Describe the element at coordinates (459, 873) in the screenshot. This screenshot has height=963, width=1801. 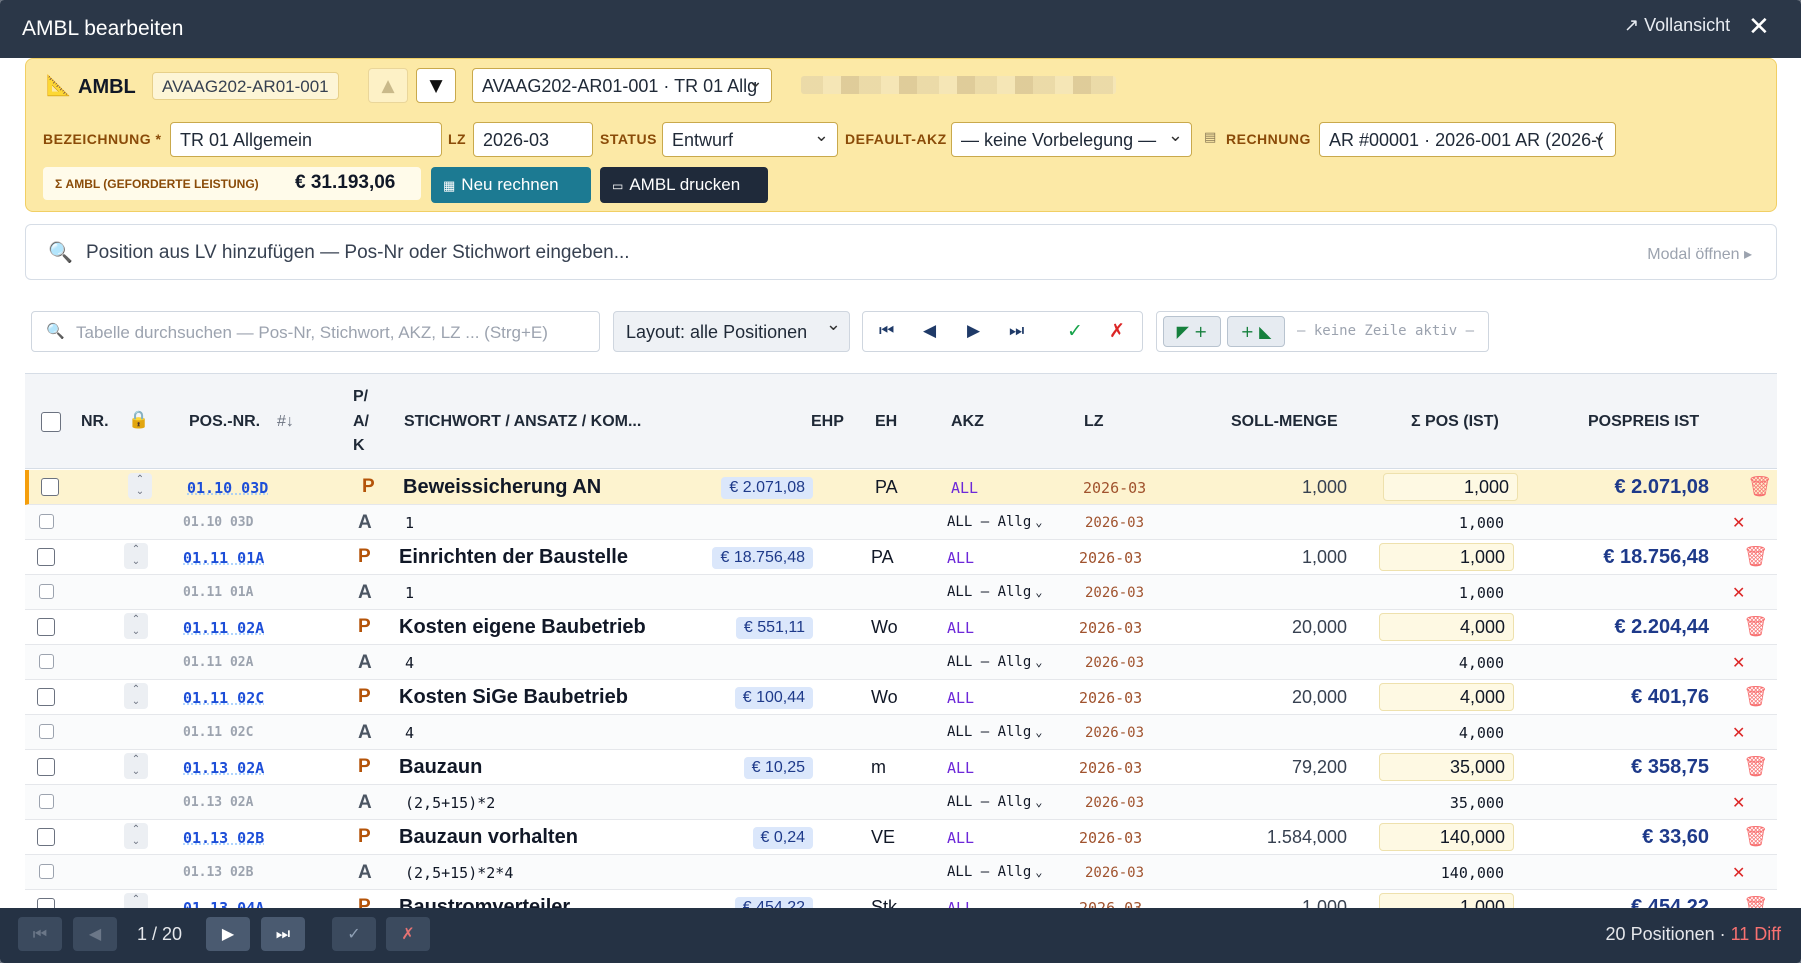
I see `ansatz-formula: (2,5+15)*2*4` at that location.